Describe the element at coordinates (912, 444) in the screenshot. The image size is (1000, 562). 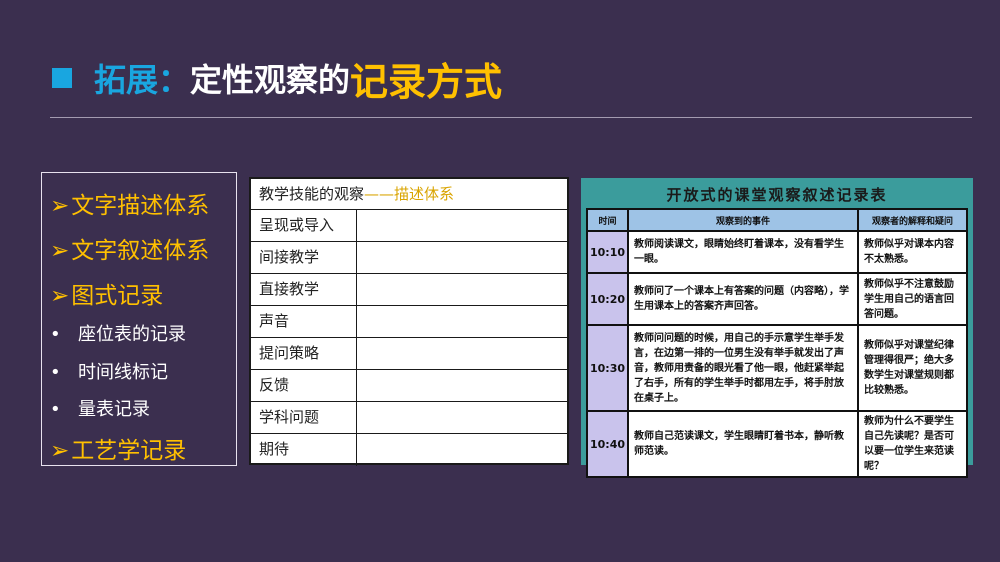
I see `row-note: 教师为什么不要学生自己先读呢？是否可以要一位学生来范读呢？` at that location.